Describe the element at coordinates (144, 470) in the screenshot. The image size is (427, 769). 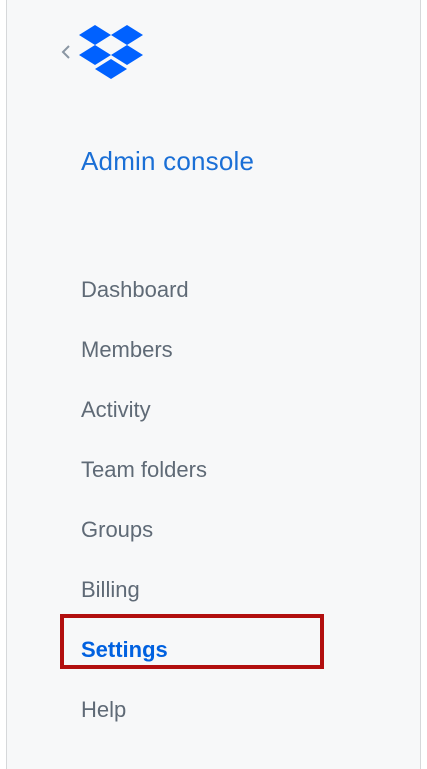
I see `sidebar-item-team-folders: Team folders` at that location.